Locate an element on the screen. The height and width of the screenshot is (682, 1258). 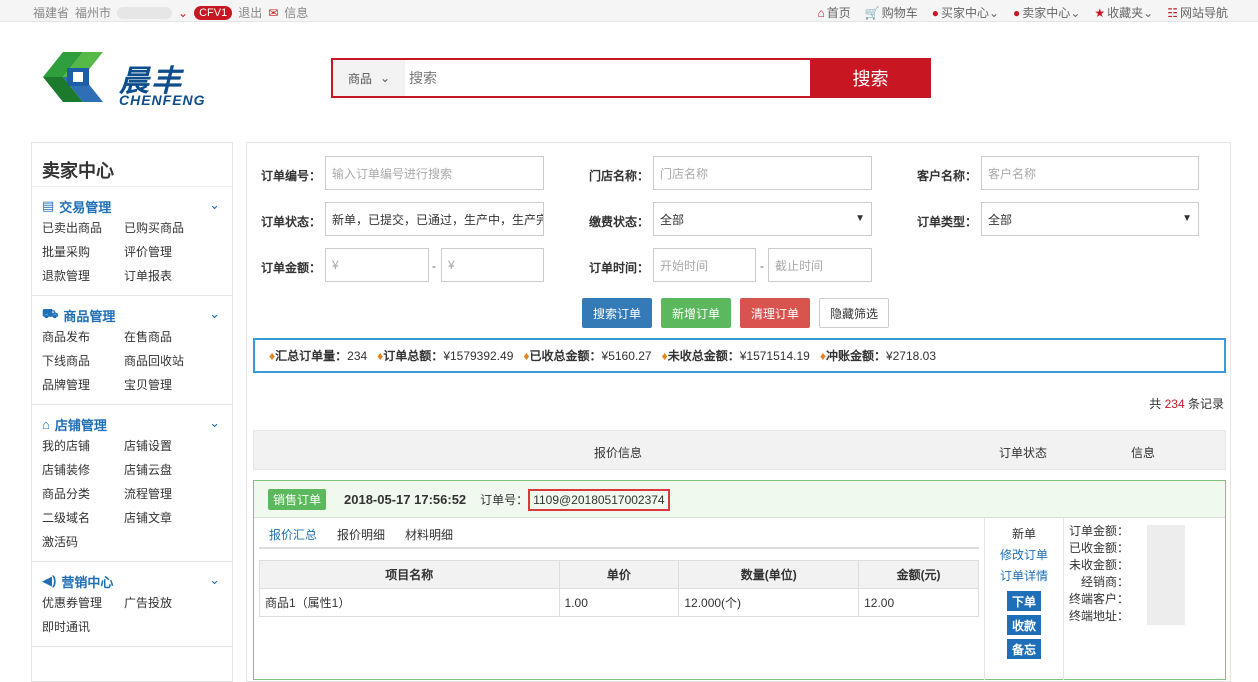
sidebar-item: 评价管理 is located at coordinates (165, 252).